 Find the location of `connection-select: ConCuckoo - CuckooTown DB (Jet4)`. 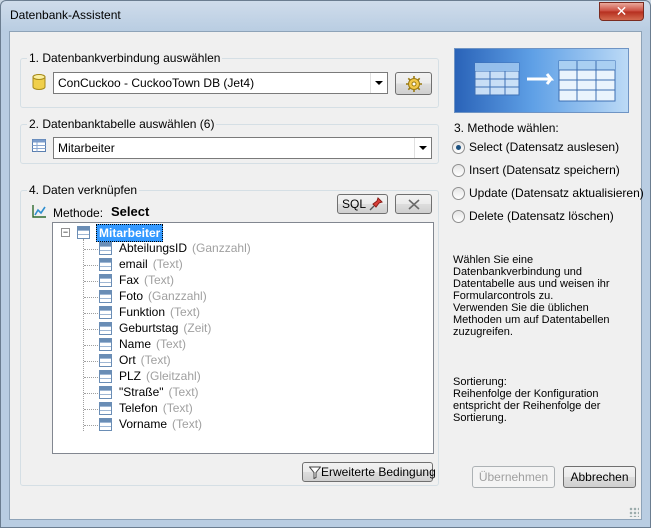

connection-select: ConCuckoo - CuckooTown DB (Jet4) is located at coordinates (220, 83).